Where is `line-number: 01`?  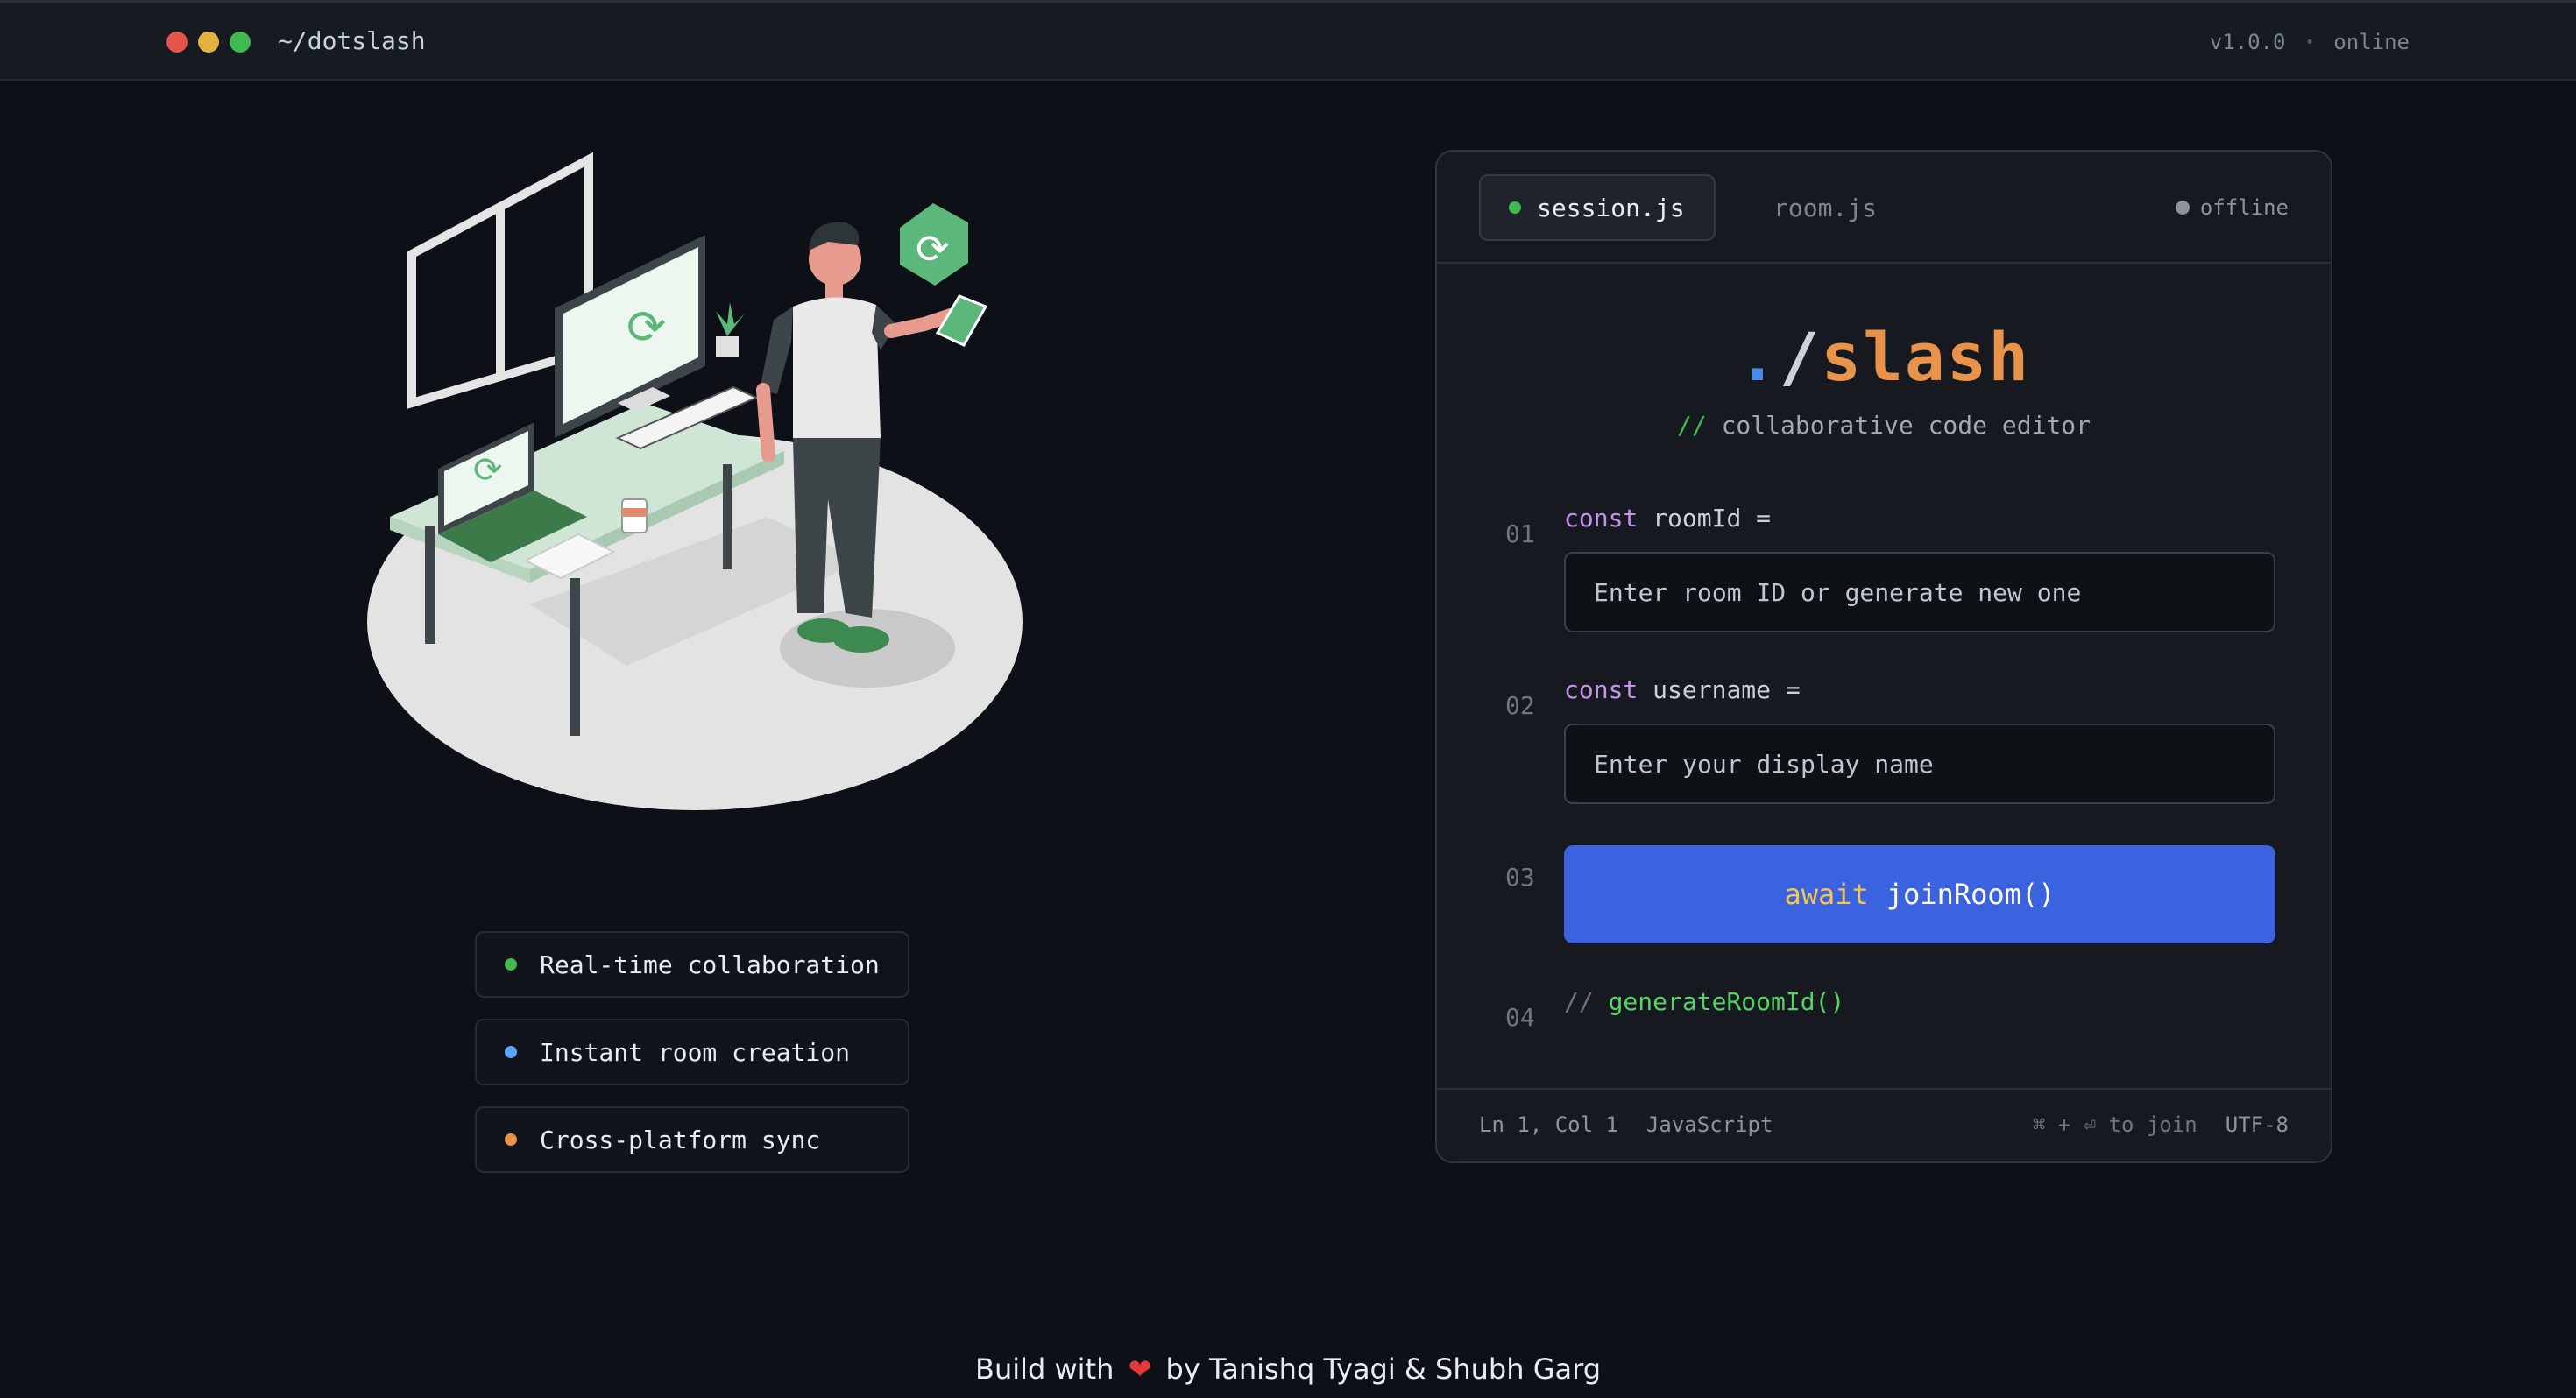 line-number: 01 is located at coordinates (1520, 533).